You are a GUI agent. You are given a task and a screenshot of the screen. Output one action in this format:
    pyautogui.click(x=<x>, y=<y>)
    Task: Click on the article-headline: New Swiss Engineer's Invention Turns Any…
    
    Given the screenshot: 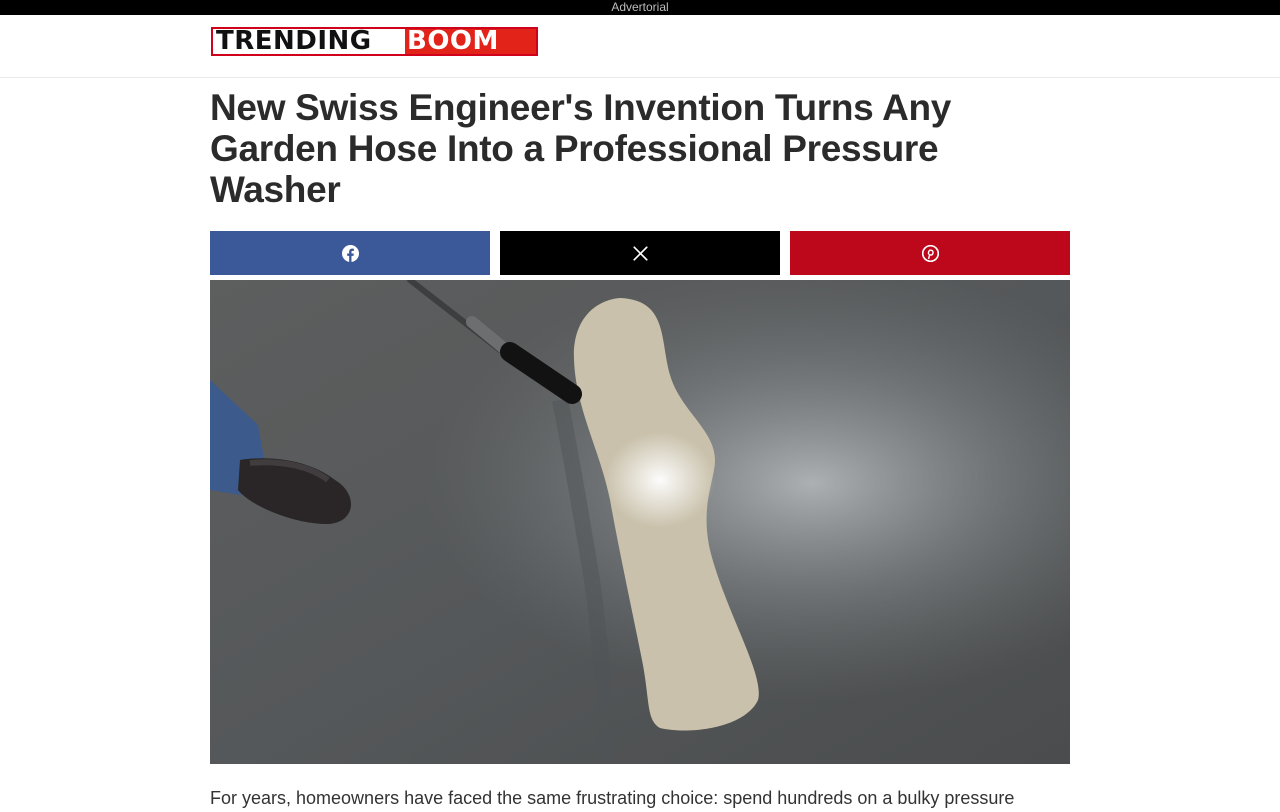 What is the action you would take?
    pyautogui.click(x=581, y=148)
    